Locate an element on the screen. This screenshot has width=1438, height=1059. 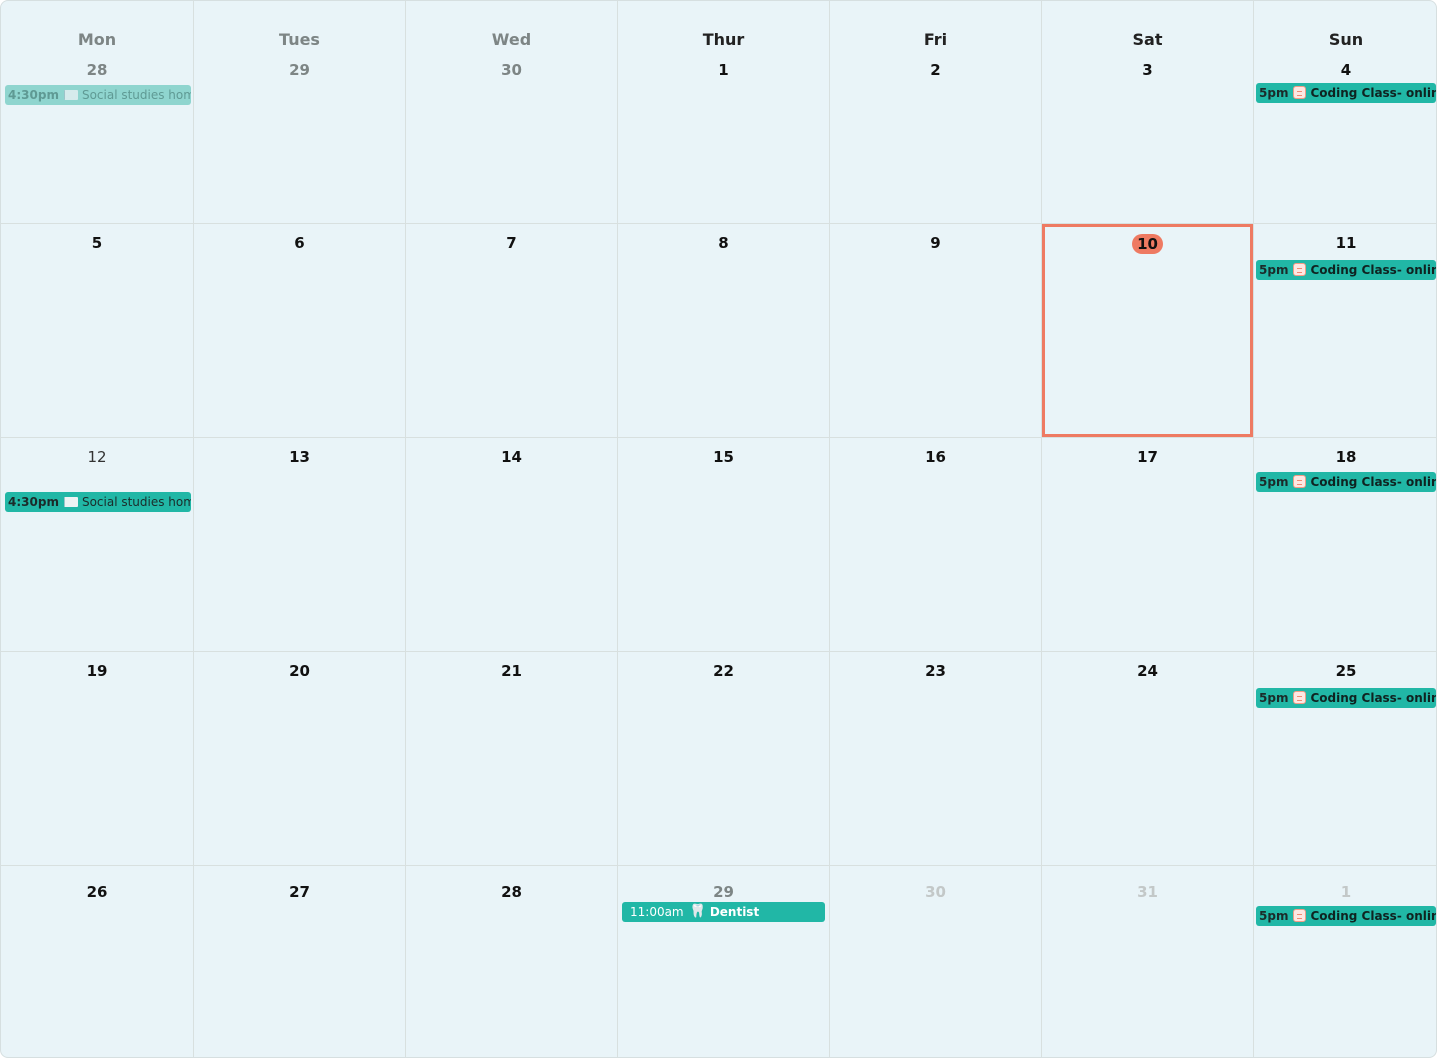
today-badge: 10 is located at coordinates (1147, 244).